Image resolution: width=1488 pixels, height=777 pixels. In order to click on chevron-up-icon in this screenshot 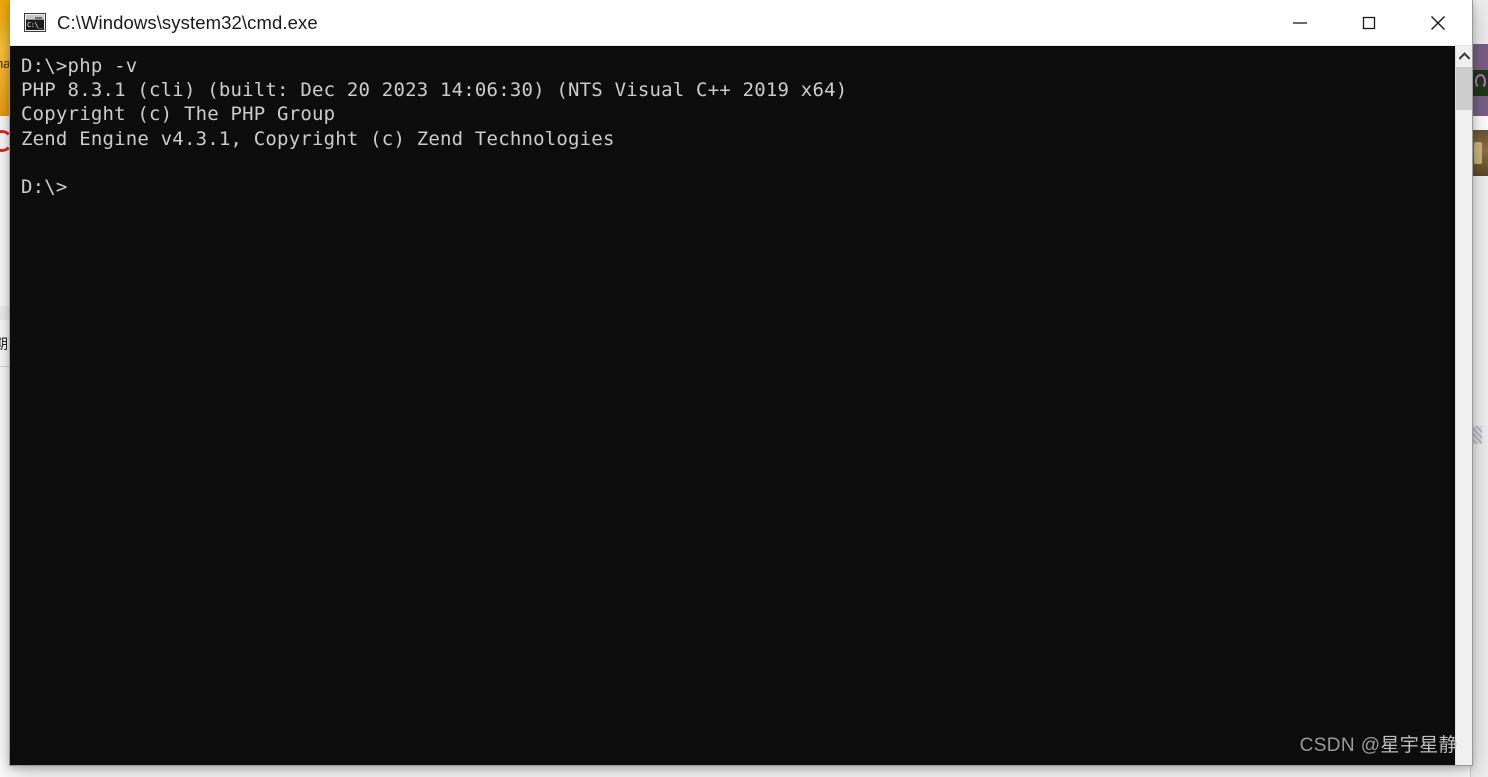, I will do `click(1464, 55)`.